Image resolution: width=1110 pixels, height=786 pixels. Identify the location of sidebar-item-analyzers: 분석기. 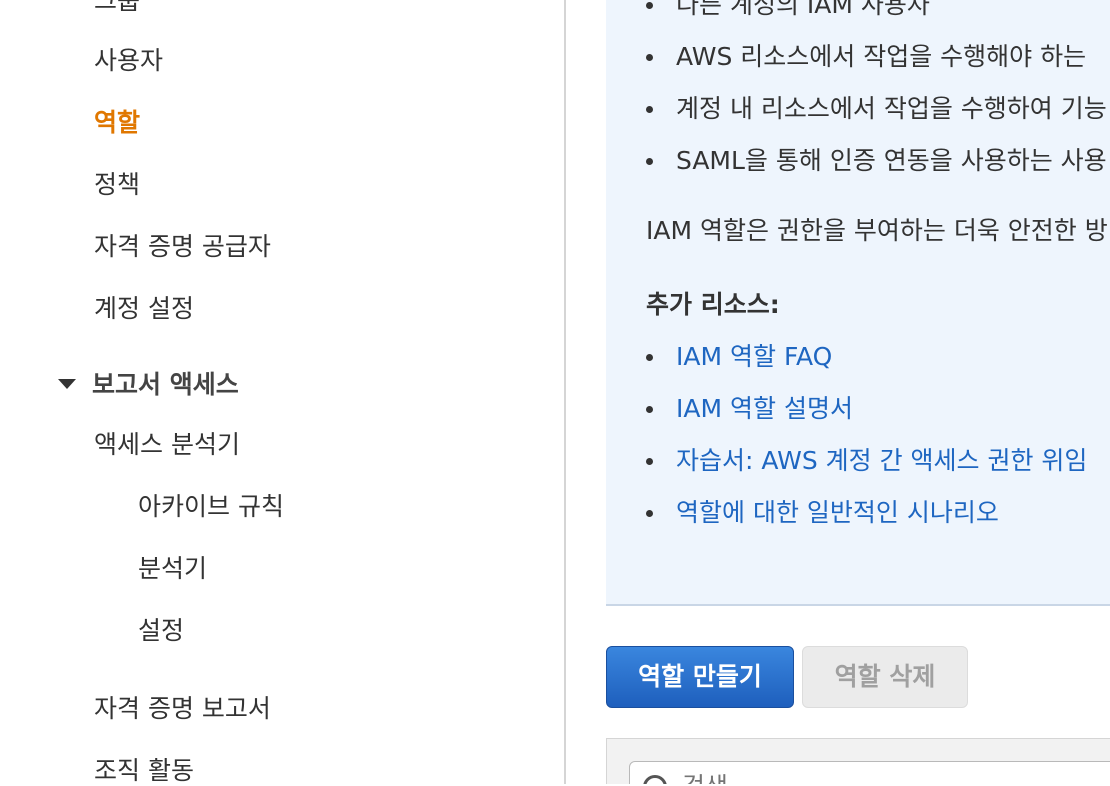
(172, 569).